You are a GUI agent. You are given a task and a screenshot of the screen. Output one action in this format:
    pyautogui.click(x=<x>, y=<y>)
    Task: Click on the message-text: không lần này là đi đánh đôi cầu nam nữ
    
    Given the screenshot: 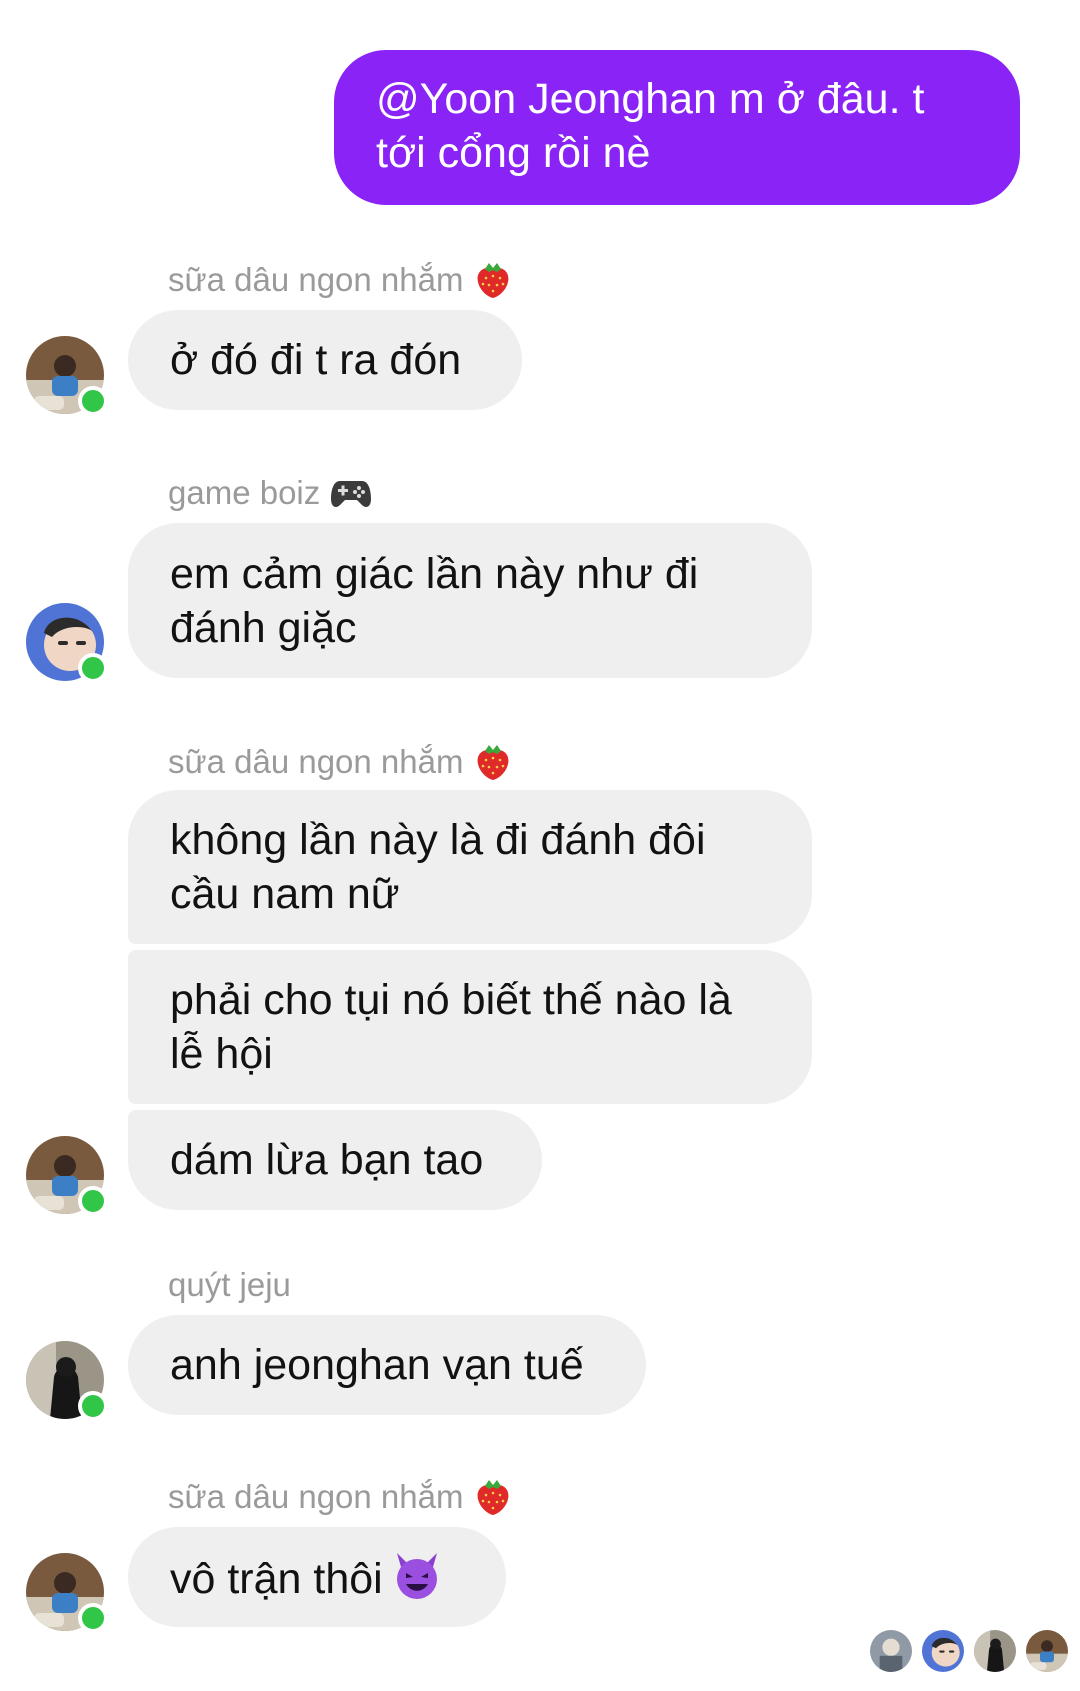 What is the action you would take?
    pyautogui.click(x=438, y=867)
    